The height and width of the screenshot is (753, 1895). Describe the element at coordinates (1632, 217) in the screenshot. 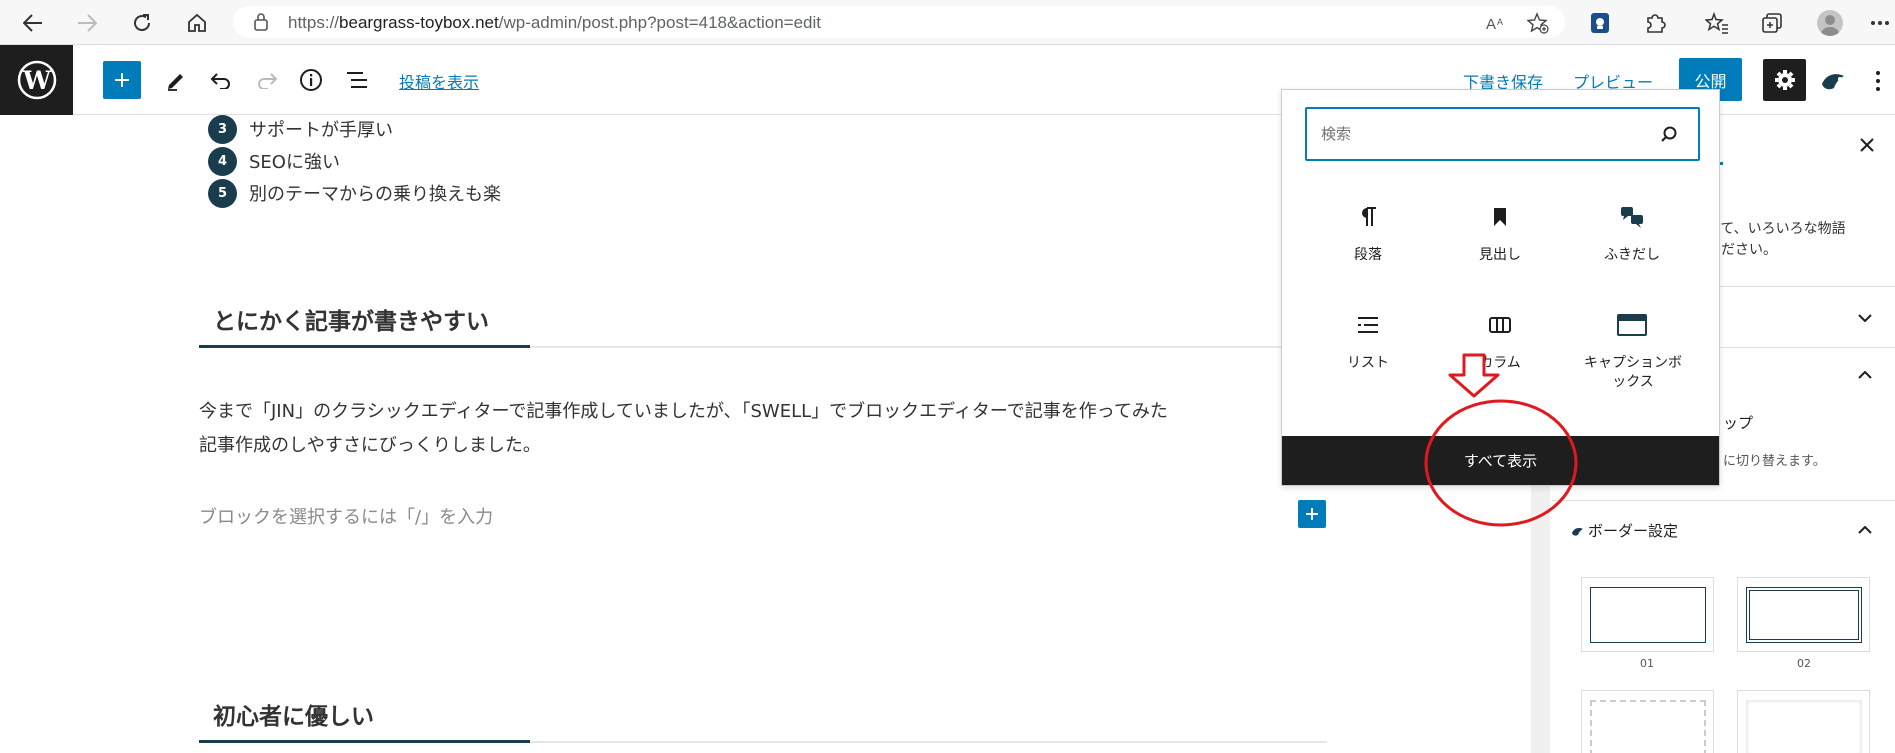

I see `speech-balloon-icon` at that location.